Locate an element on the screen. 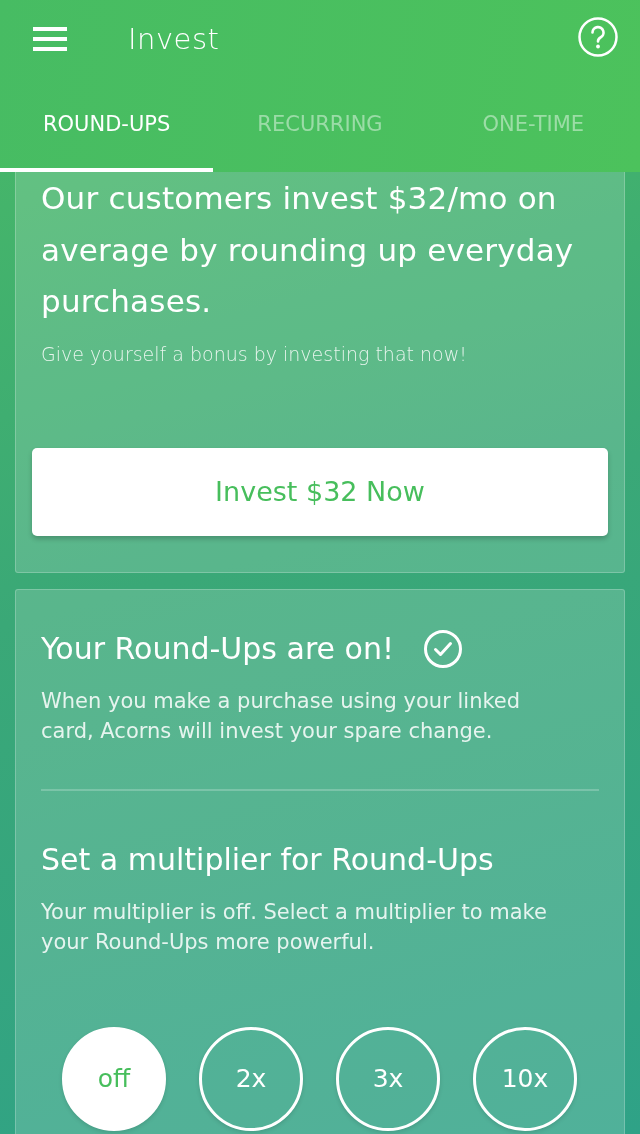  help-icon is located at coordinates (598, 37).